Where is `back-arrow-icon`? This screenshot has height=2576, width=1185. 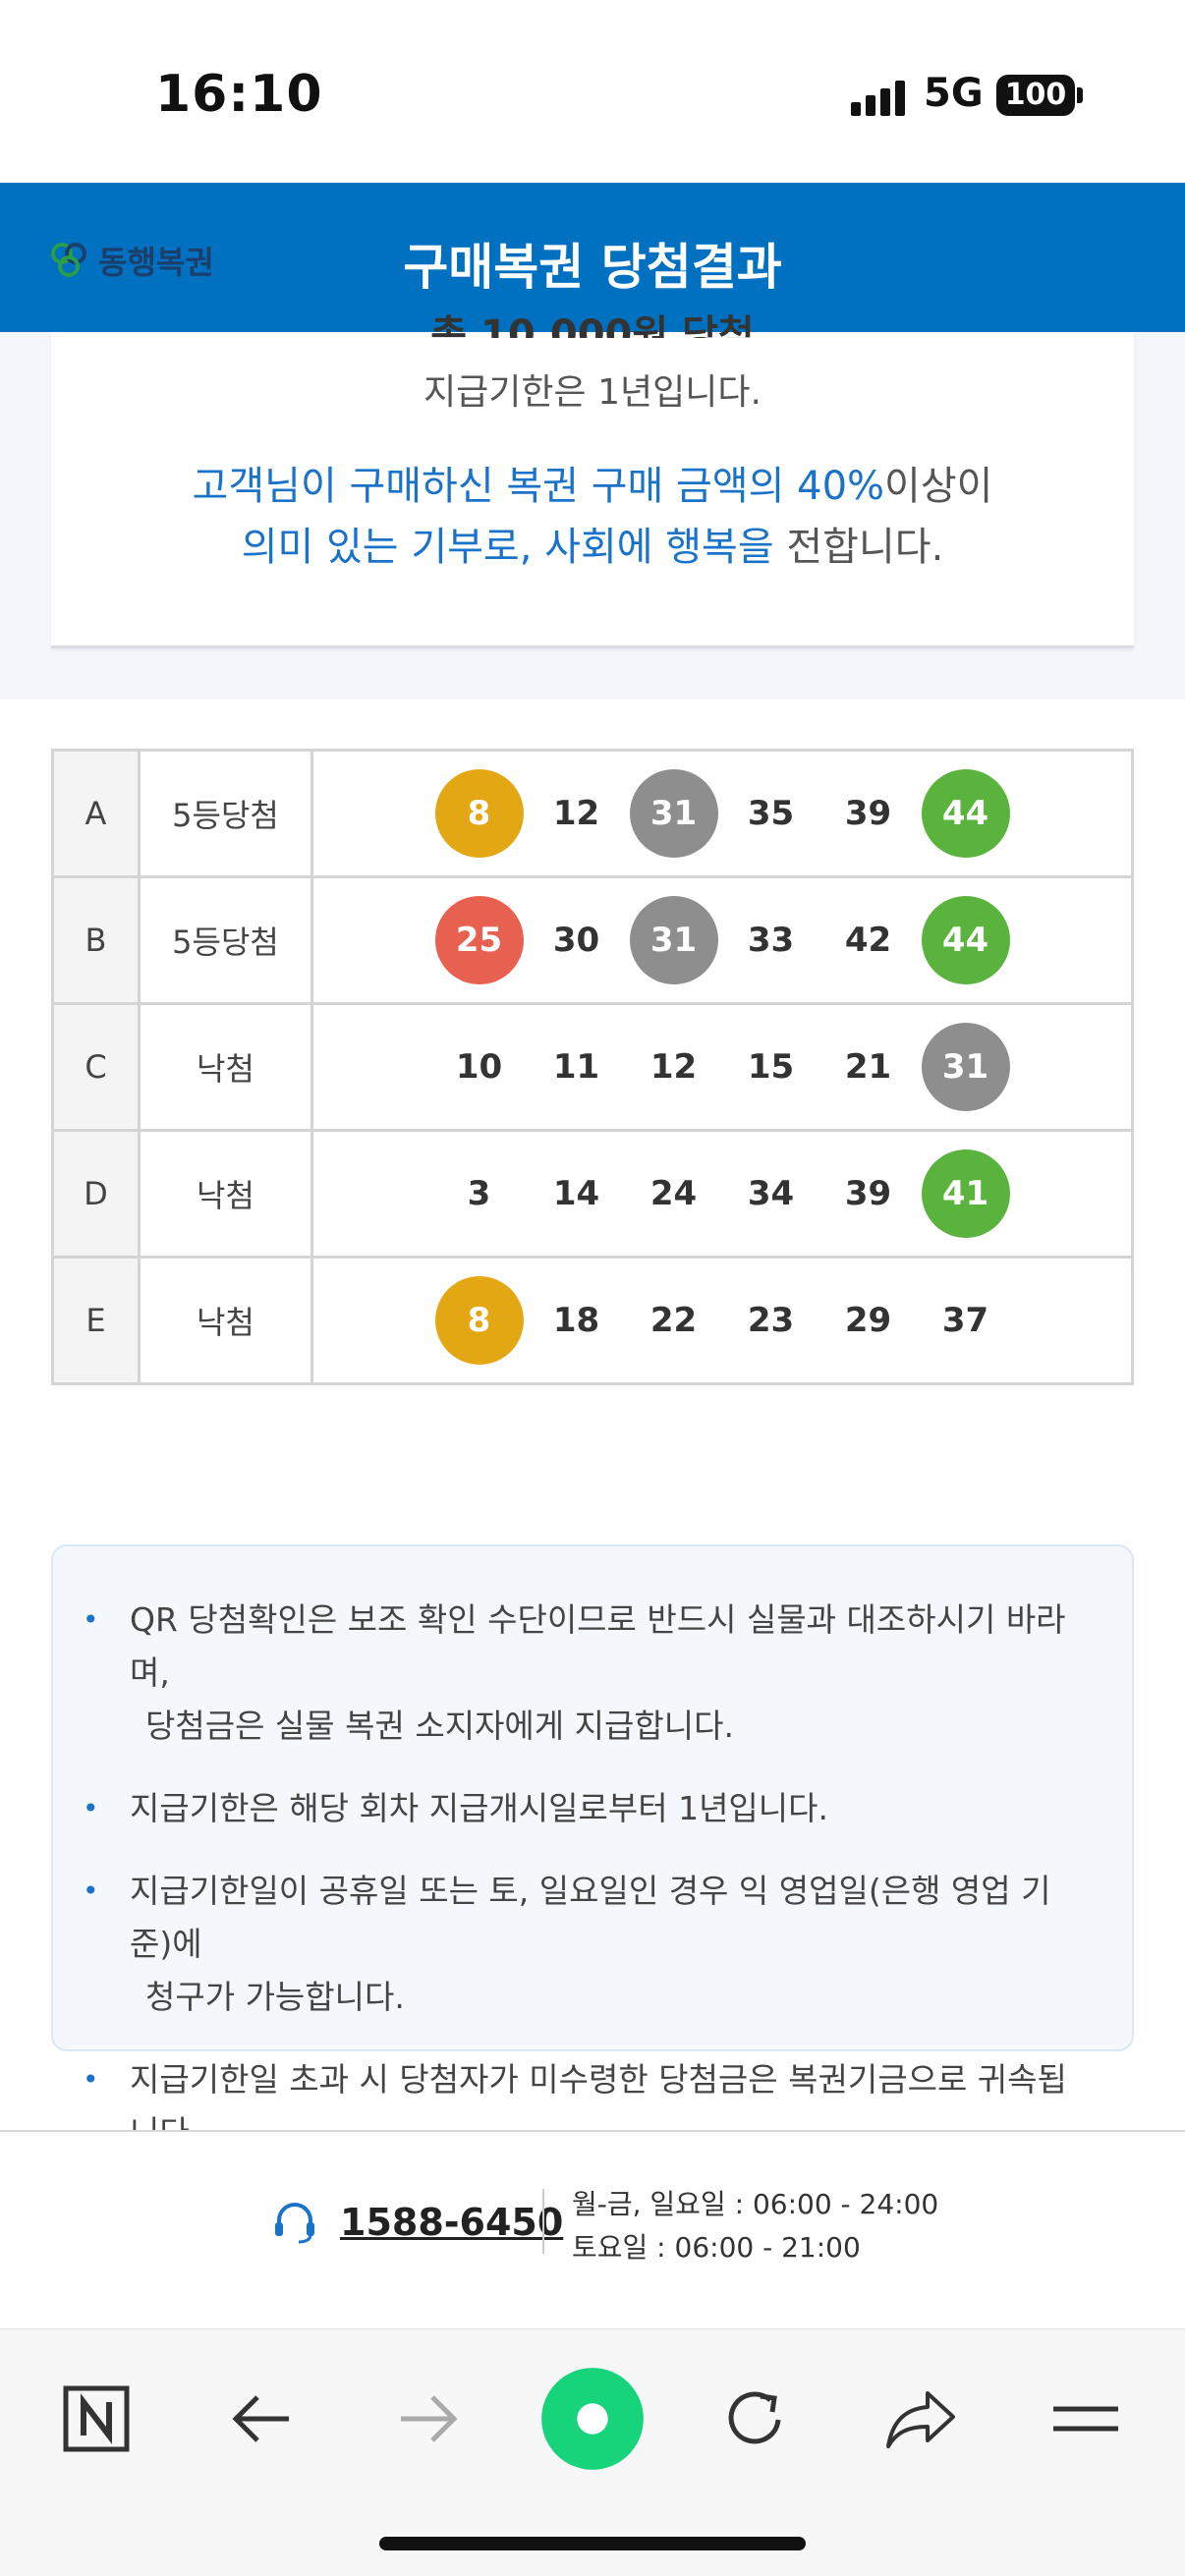
back-arrow-icon is located at coordinates (260, 2418).